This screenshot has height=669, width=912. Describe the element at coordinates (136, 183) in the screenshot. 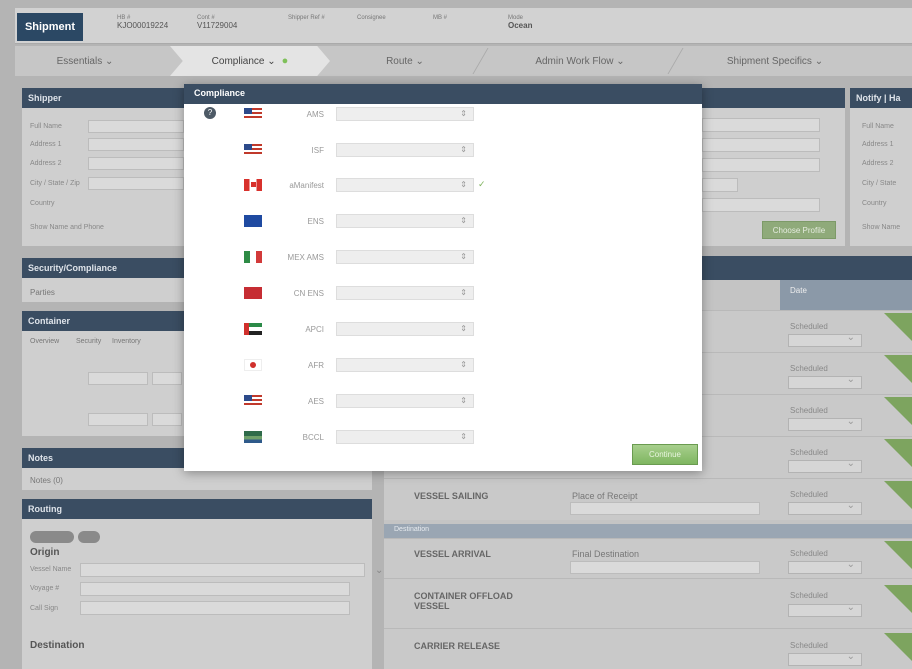

I see `city-field` at that location.